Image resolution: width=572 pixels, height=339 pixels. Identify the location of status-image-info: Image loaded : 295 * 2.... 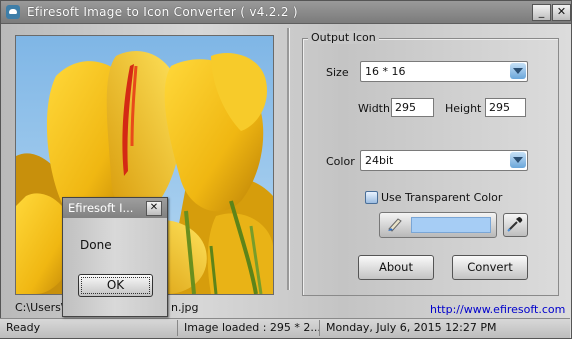
(250, 328).